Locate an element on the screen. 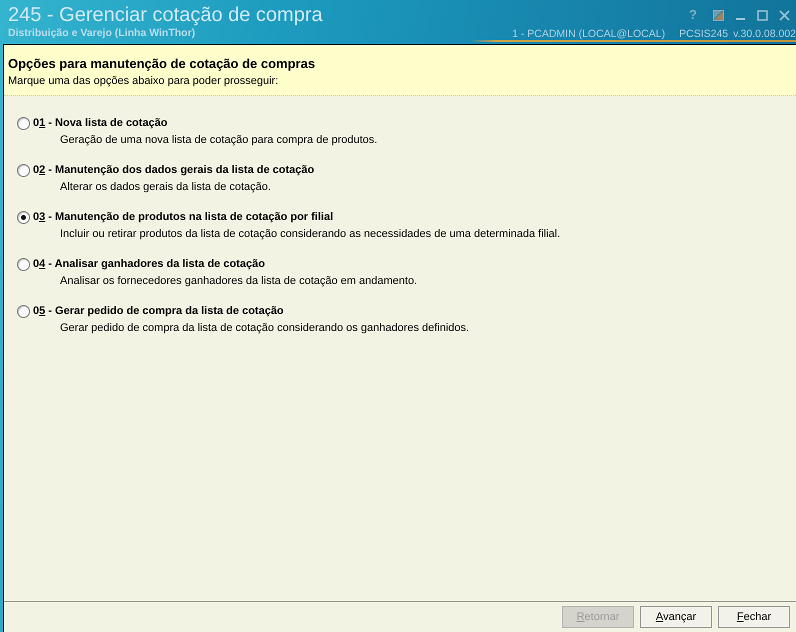 The image size is (796, 632). option-label: 04 - Analisar ganhadores da lista de cotação is located at coordinates (149, 264).